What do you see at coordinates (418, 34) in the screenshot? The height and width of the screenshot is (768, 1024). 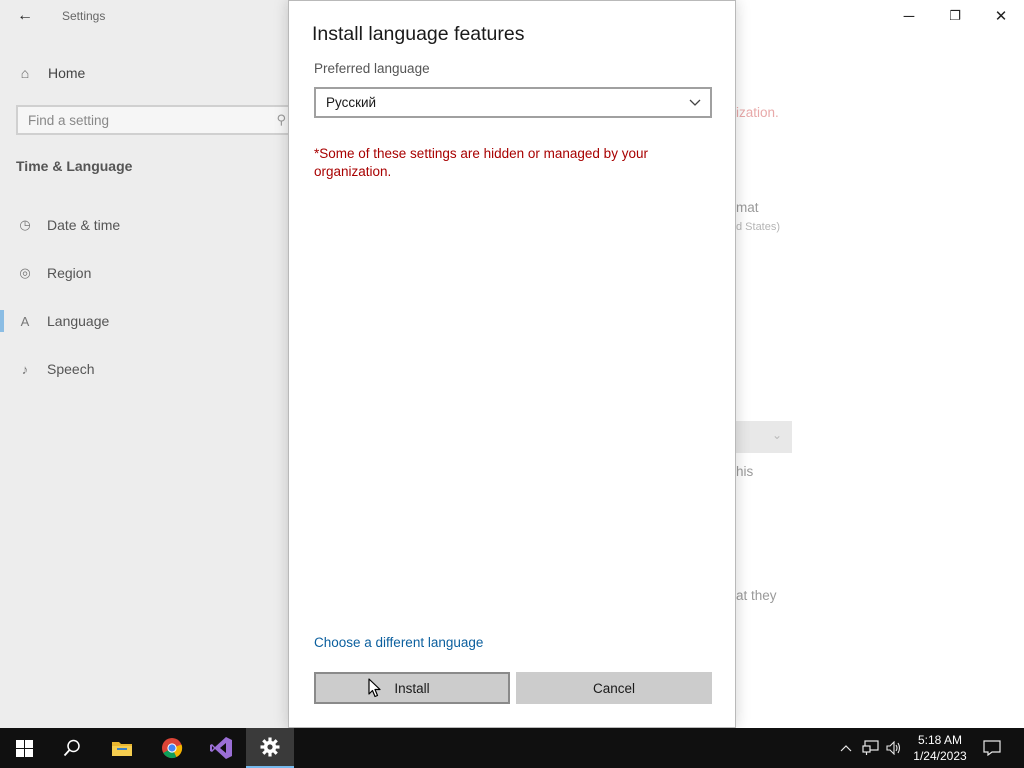 I see `dialog-title: Install language features` at bounding box center [418, 34].